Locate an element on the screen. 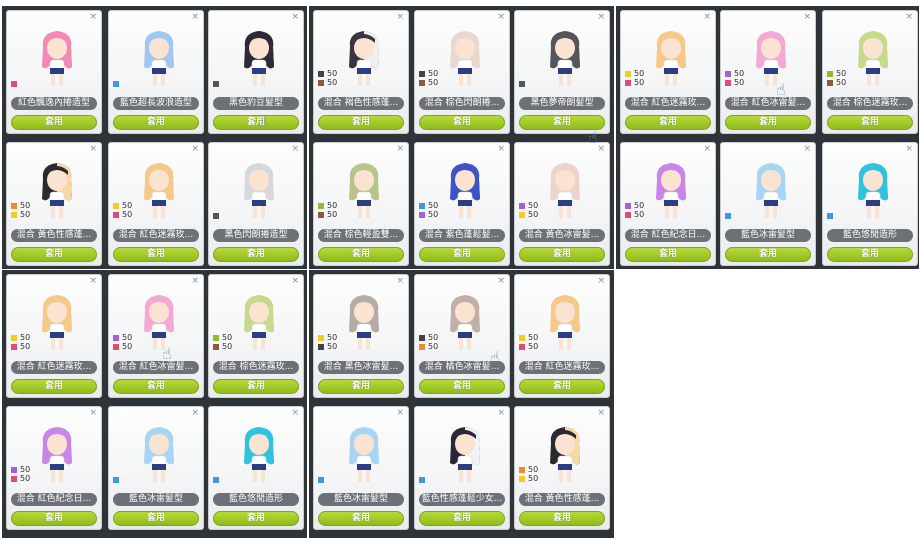  hair-name-label: 藍色悠閒造形 is located at coordinates (870, 235).